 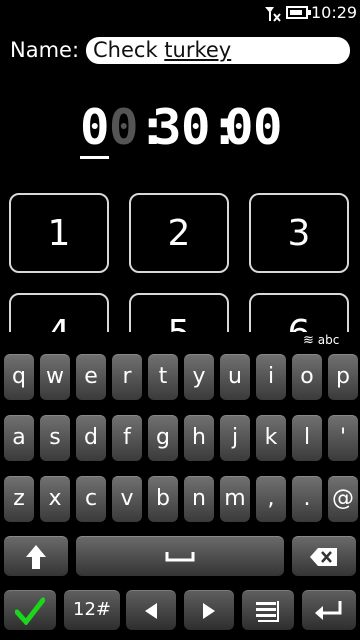 I want to click on timer-hours-tens: 0, so click(x=95, y=129).